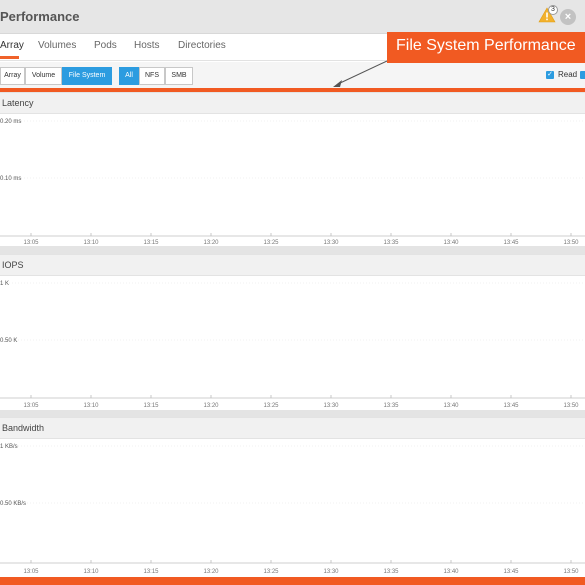  I want to click on tab-array: Array, so click(12, 45).